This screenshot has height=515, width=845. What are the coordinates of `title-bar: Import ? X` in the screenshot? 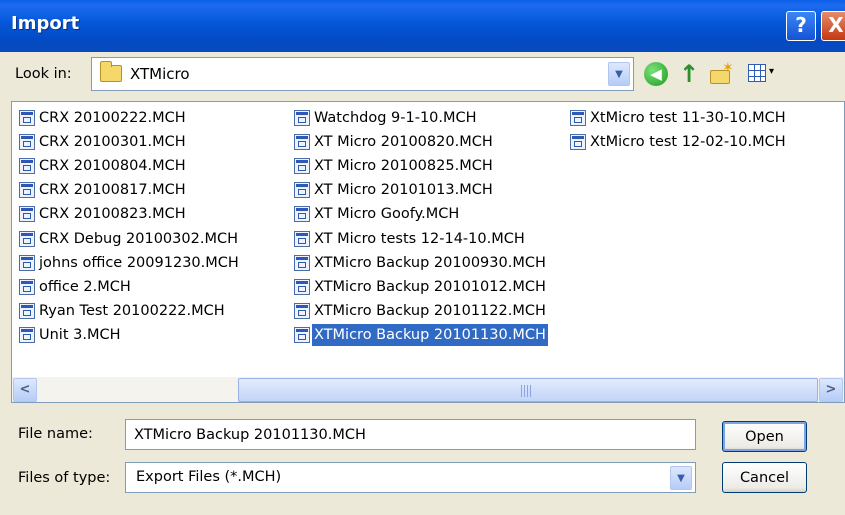 It's located at (422, 26).